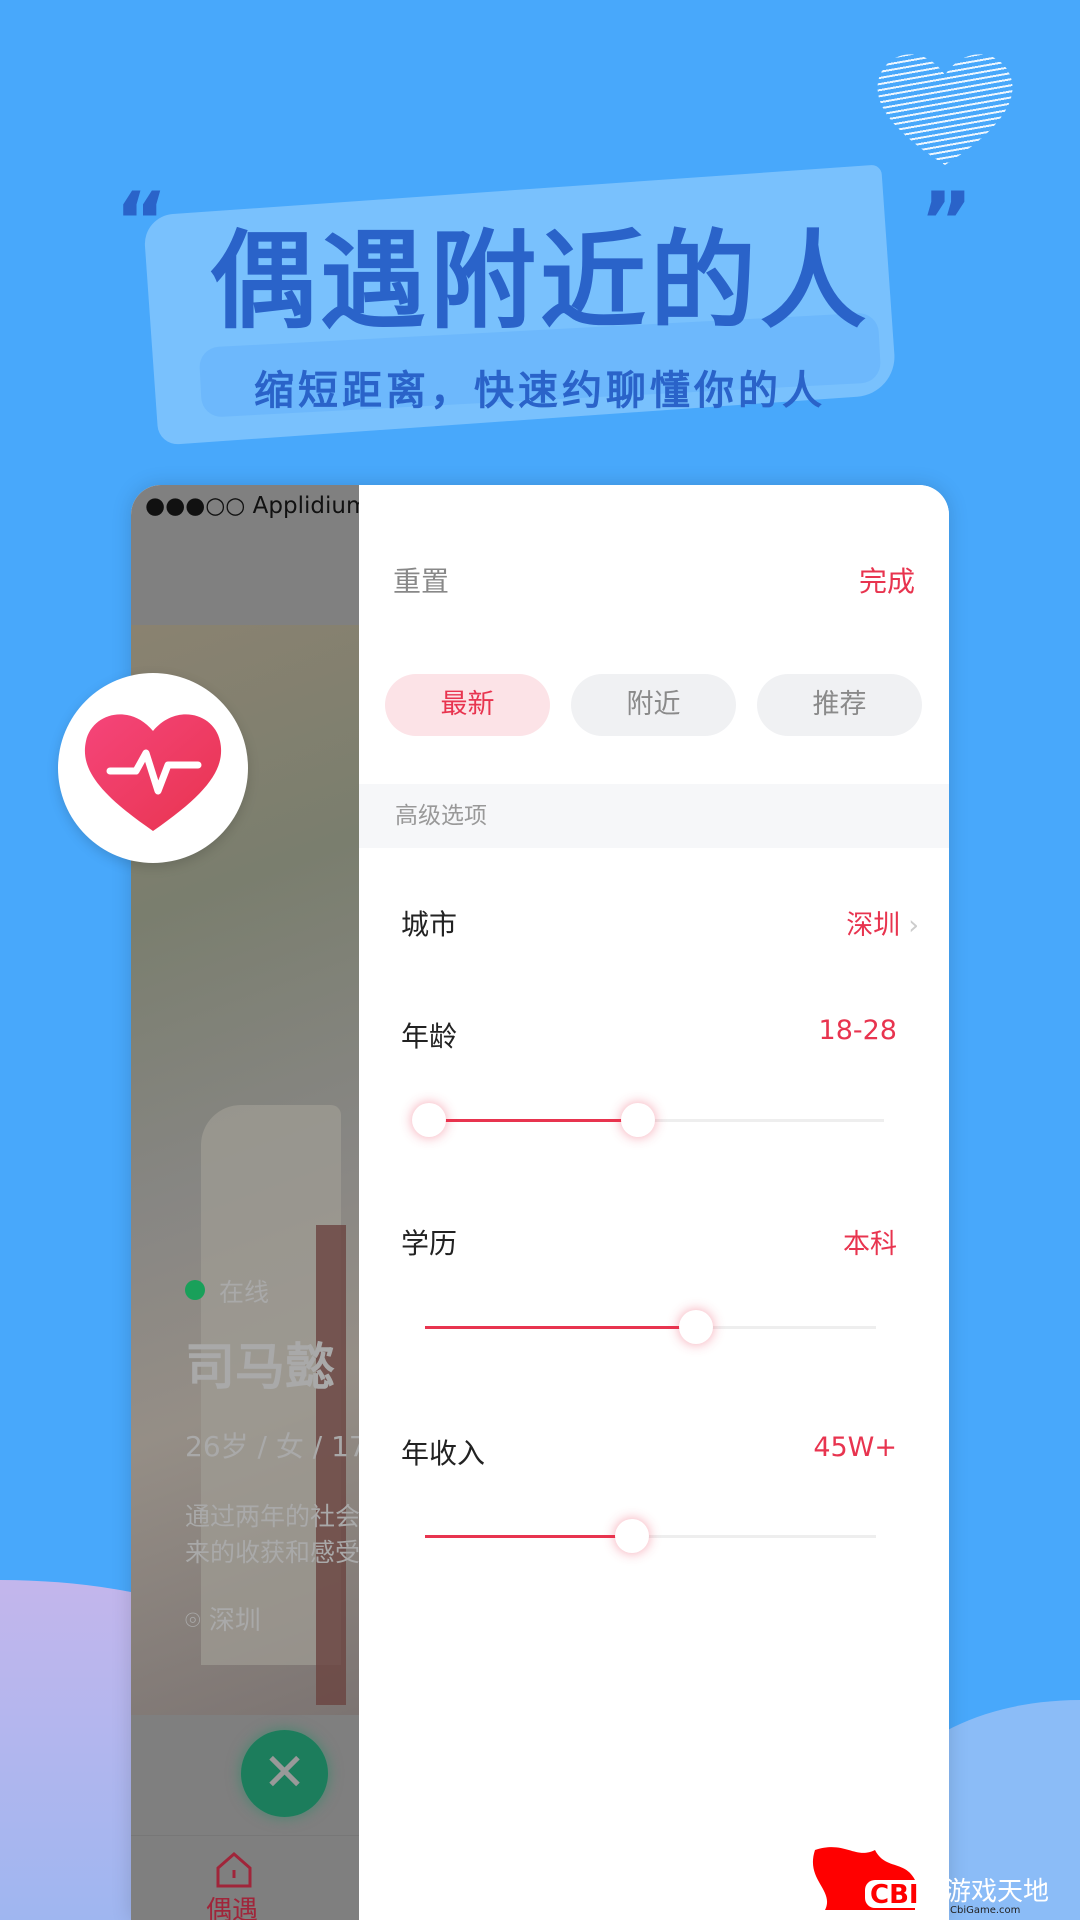 This screenshot has width=1080, height=1920. Describe the element at coordinates (276, 1446) in the screenshot. I see `profile-info: 26岁 / 女 / 17` at that location.